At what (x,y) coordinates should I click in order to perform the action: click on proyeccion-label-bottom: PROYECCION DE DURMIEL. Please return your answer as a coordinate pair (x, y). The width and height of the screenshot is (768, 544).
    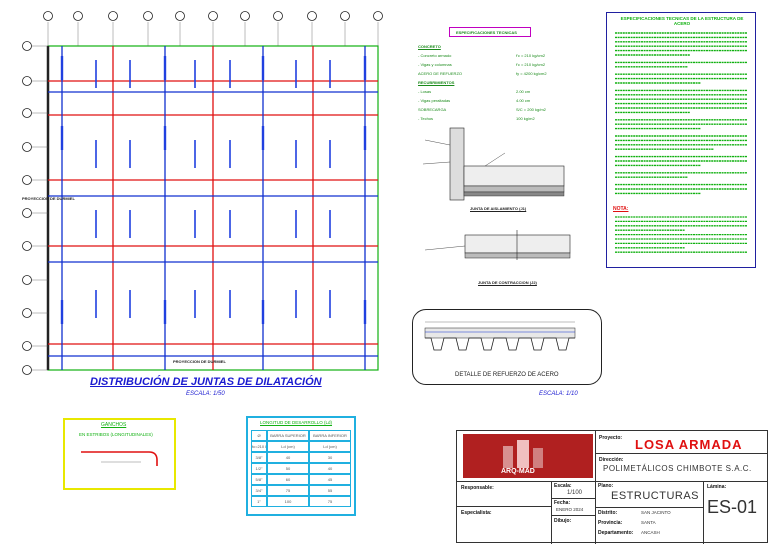
    Looking at the image, I should click on (199, 361).